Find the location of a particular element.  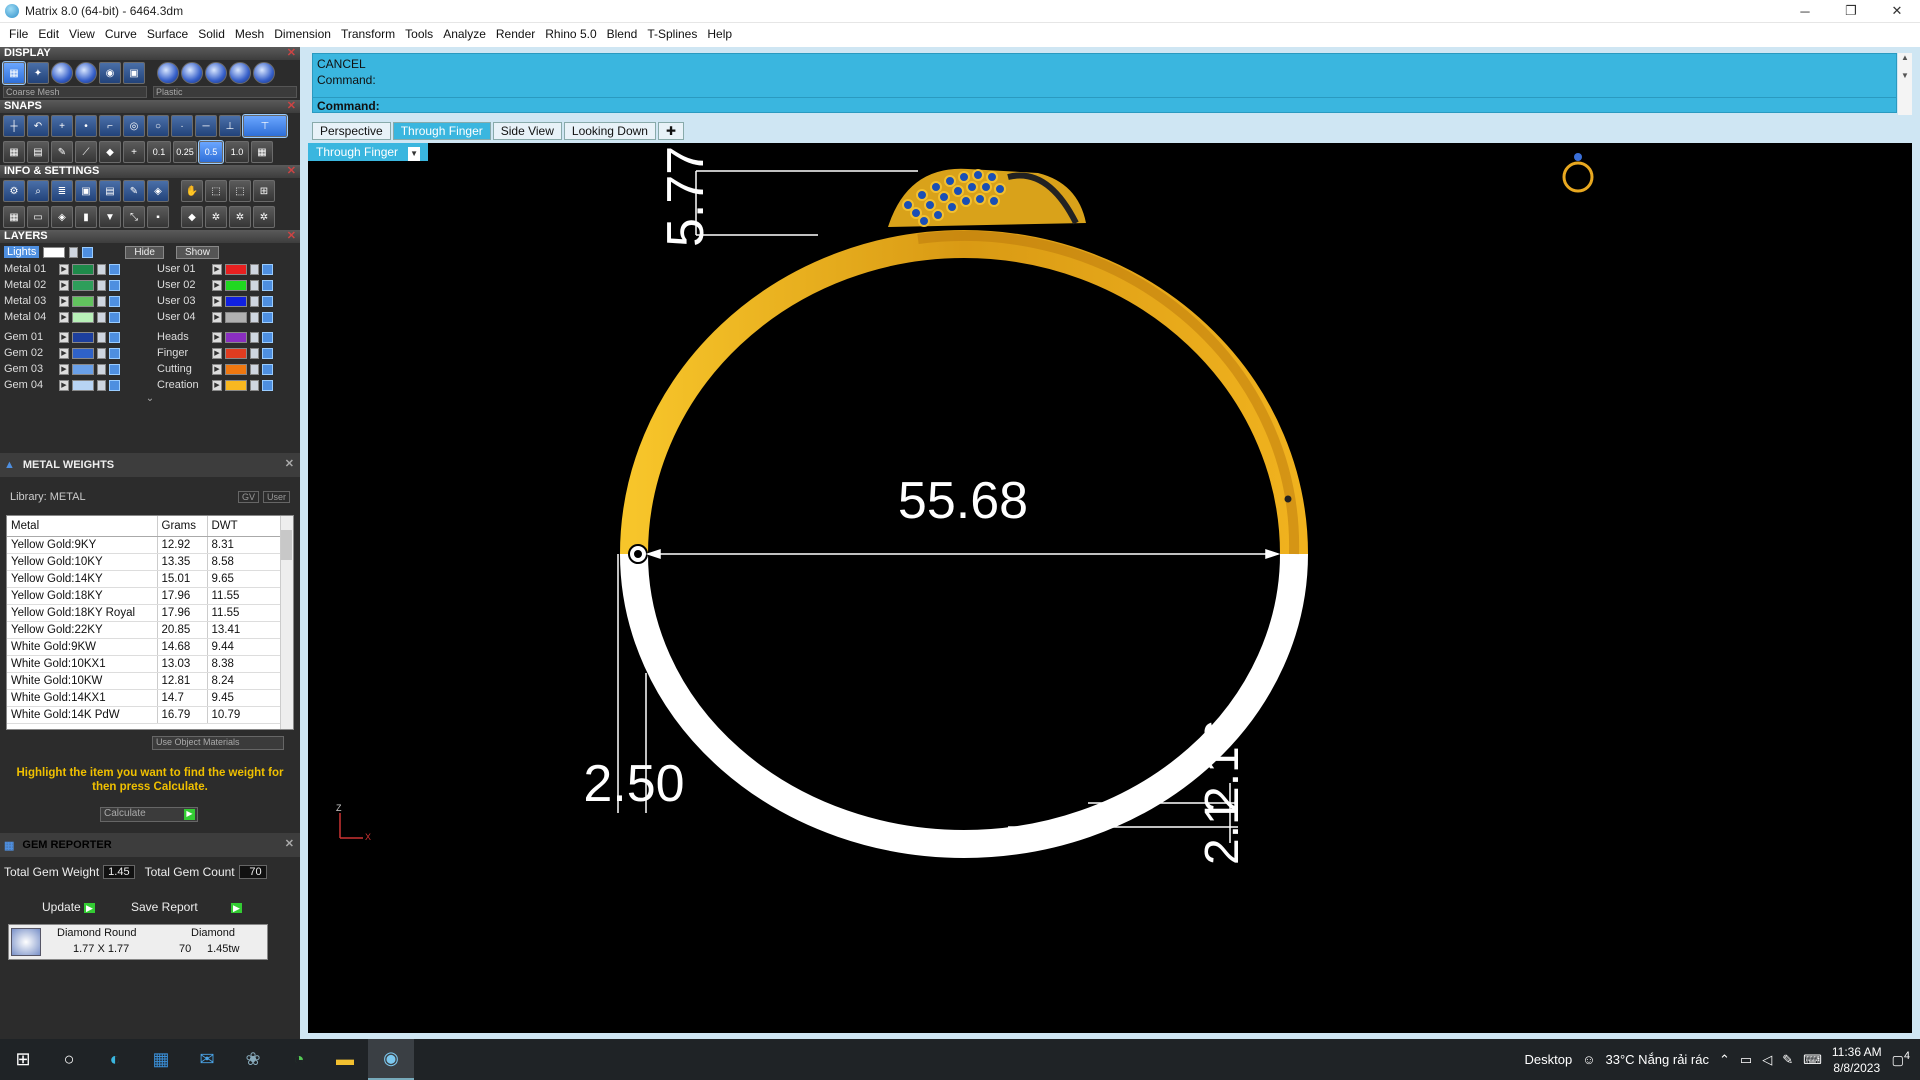

table-row: White Gold:10KW 12.81 8.24 is located at coordinates (144, 681).